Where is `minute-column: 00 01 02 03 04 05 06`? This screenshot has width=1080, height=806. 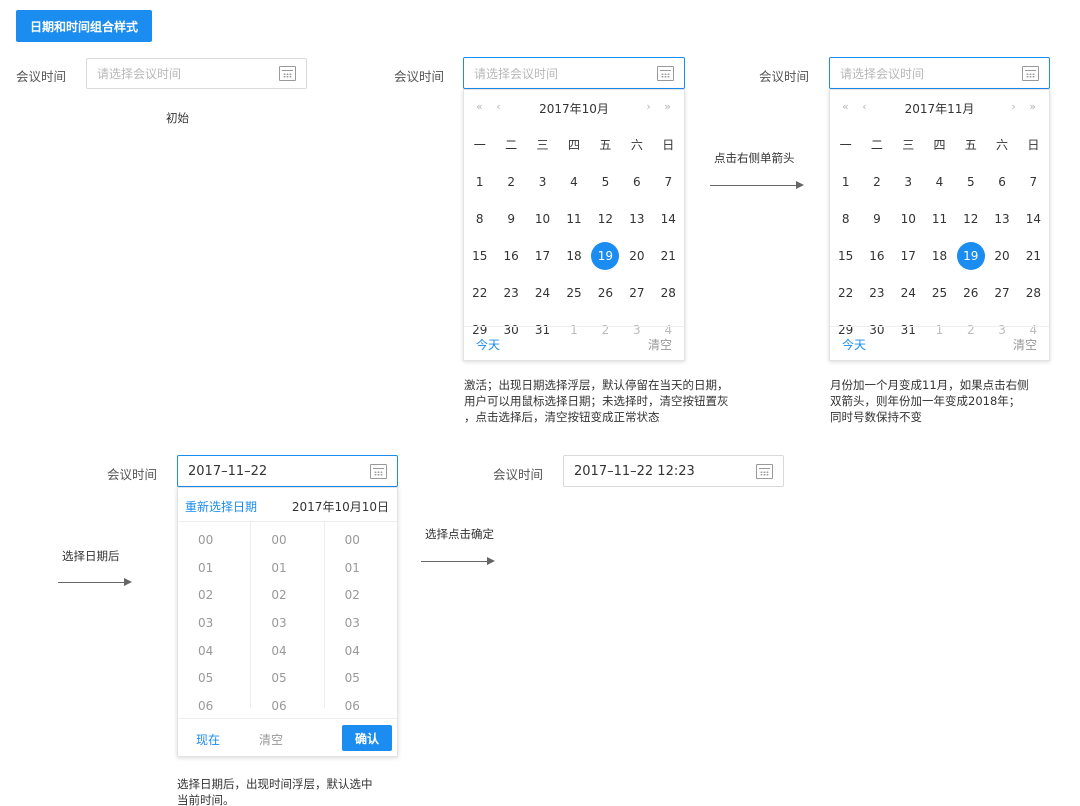
minute-column: 00 01 02 03 04 05 06 is located at coordinates (288, 617).